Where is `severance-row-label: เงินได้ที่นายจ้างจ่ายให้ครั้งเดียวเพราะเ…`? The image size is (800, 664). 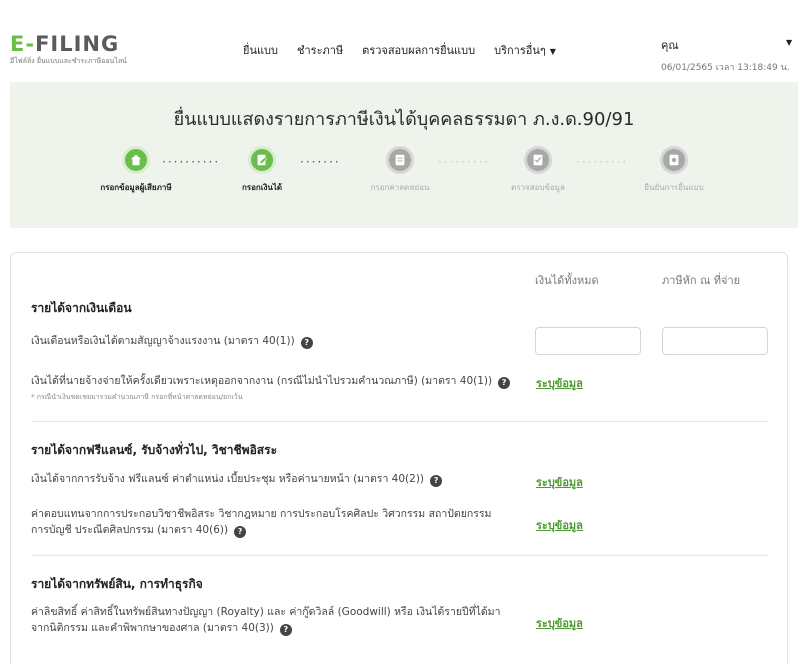 severance-row-label: เงินได้ที่นายจ้างจ่ายให้ครั้งเดียวเพราะเ… is located at coordinates (271, 381).